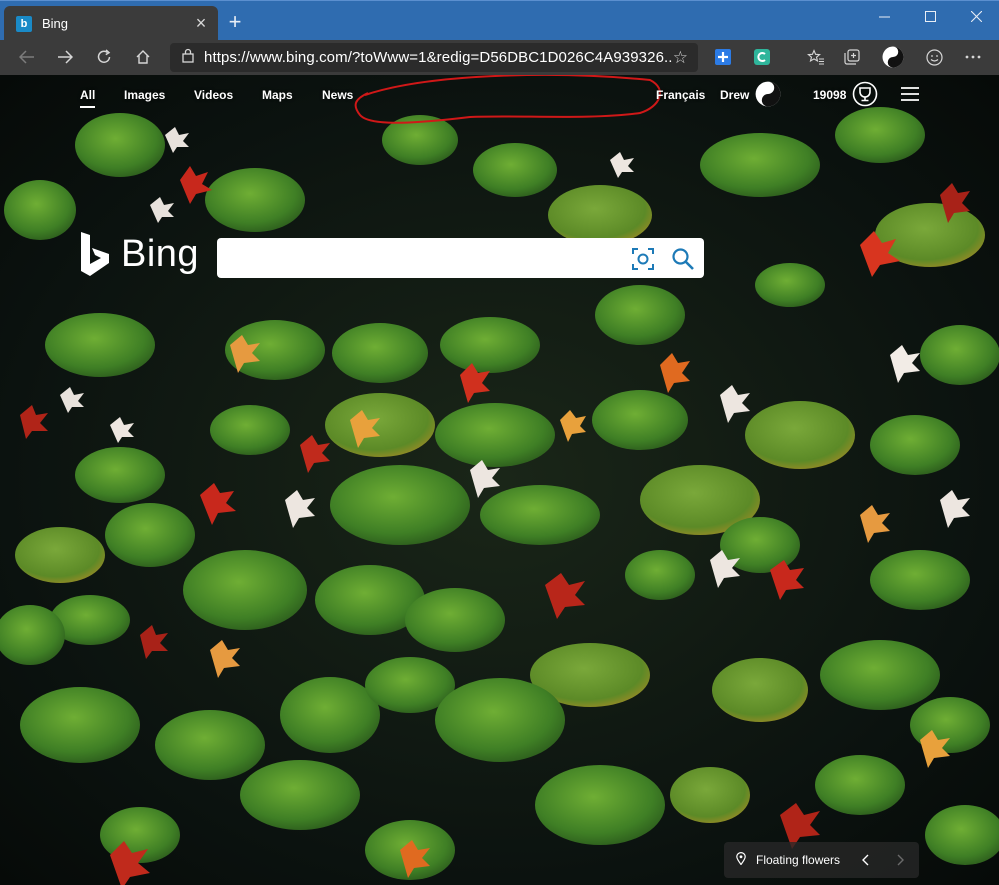 The image size is (999, 885). I want to click on maximize-icon, so click(930, 16).